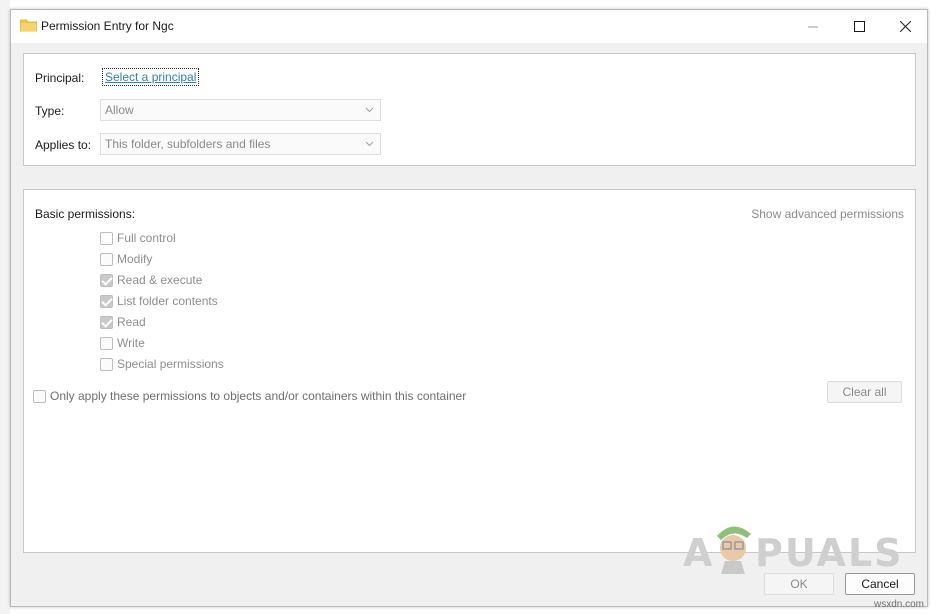 The width and height of the screenshot is (938, 614). What do you see at coordinates (85, 214) in the screenshot?
I see `basic-permissions-heading: Basic permissions:` at bounding box center [85, 214].